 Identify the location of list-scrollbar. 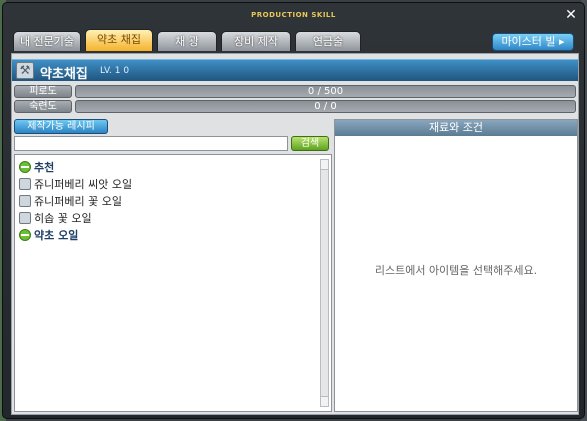
(324, 283).